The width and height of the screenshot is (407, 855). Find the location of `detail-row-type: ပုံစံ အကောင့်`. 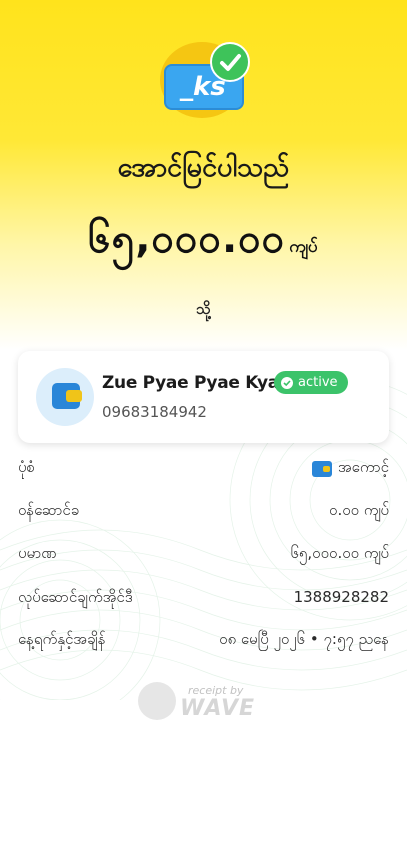

detail-row-type: ပုံစံ အကောင့် is located at coordinates (203, 470).